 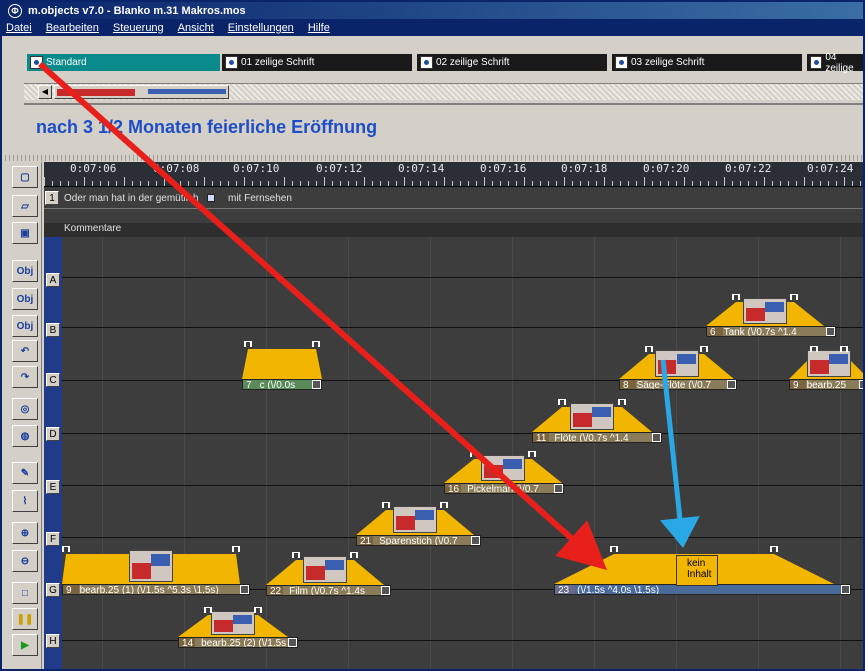 I want to click on row-label-b: B, so click(x=53, y=330).